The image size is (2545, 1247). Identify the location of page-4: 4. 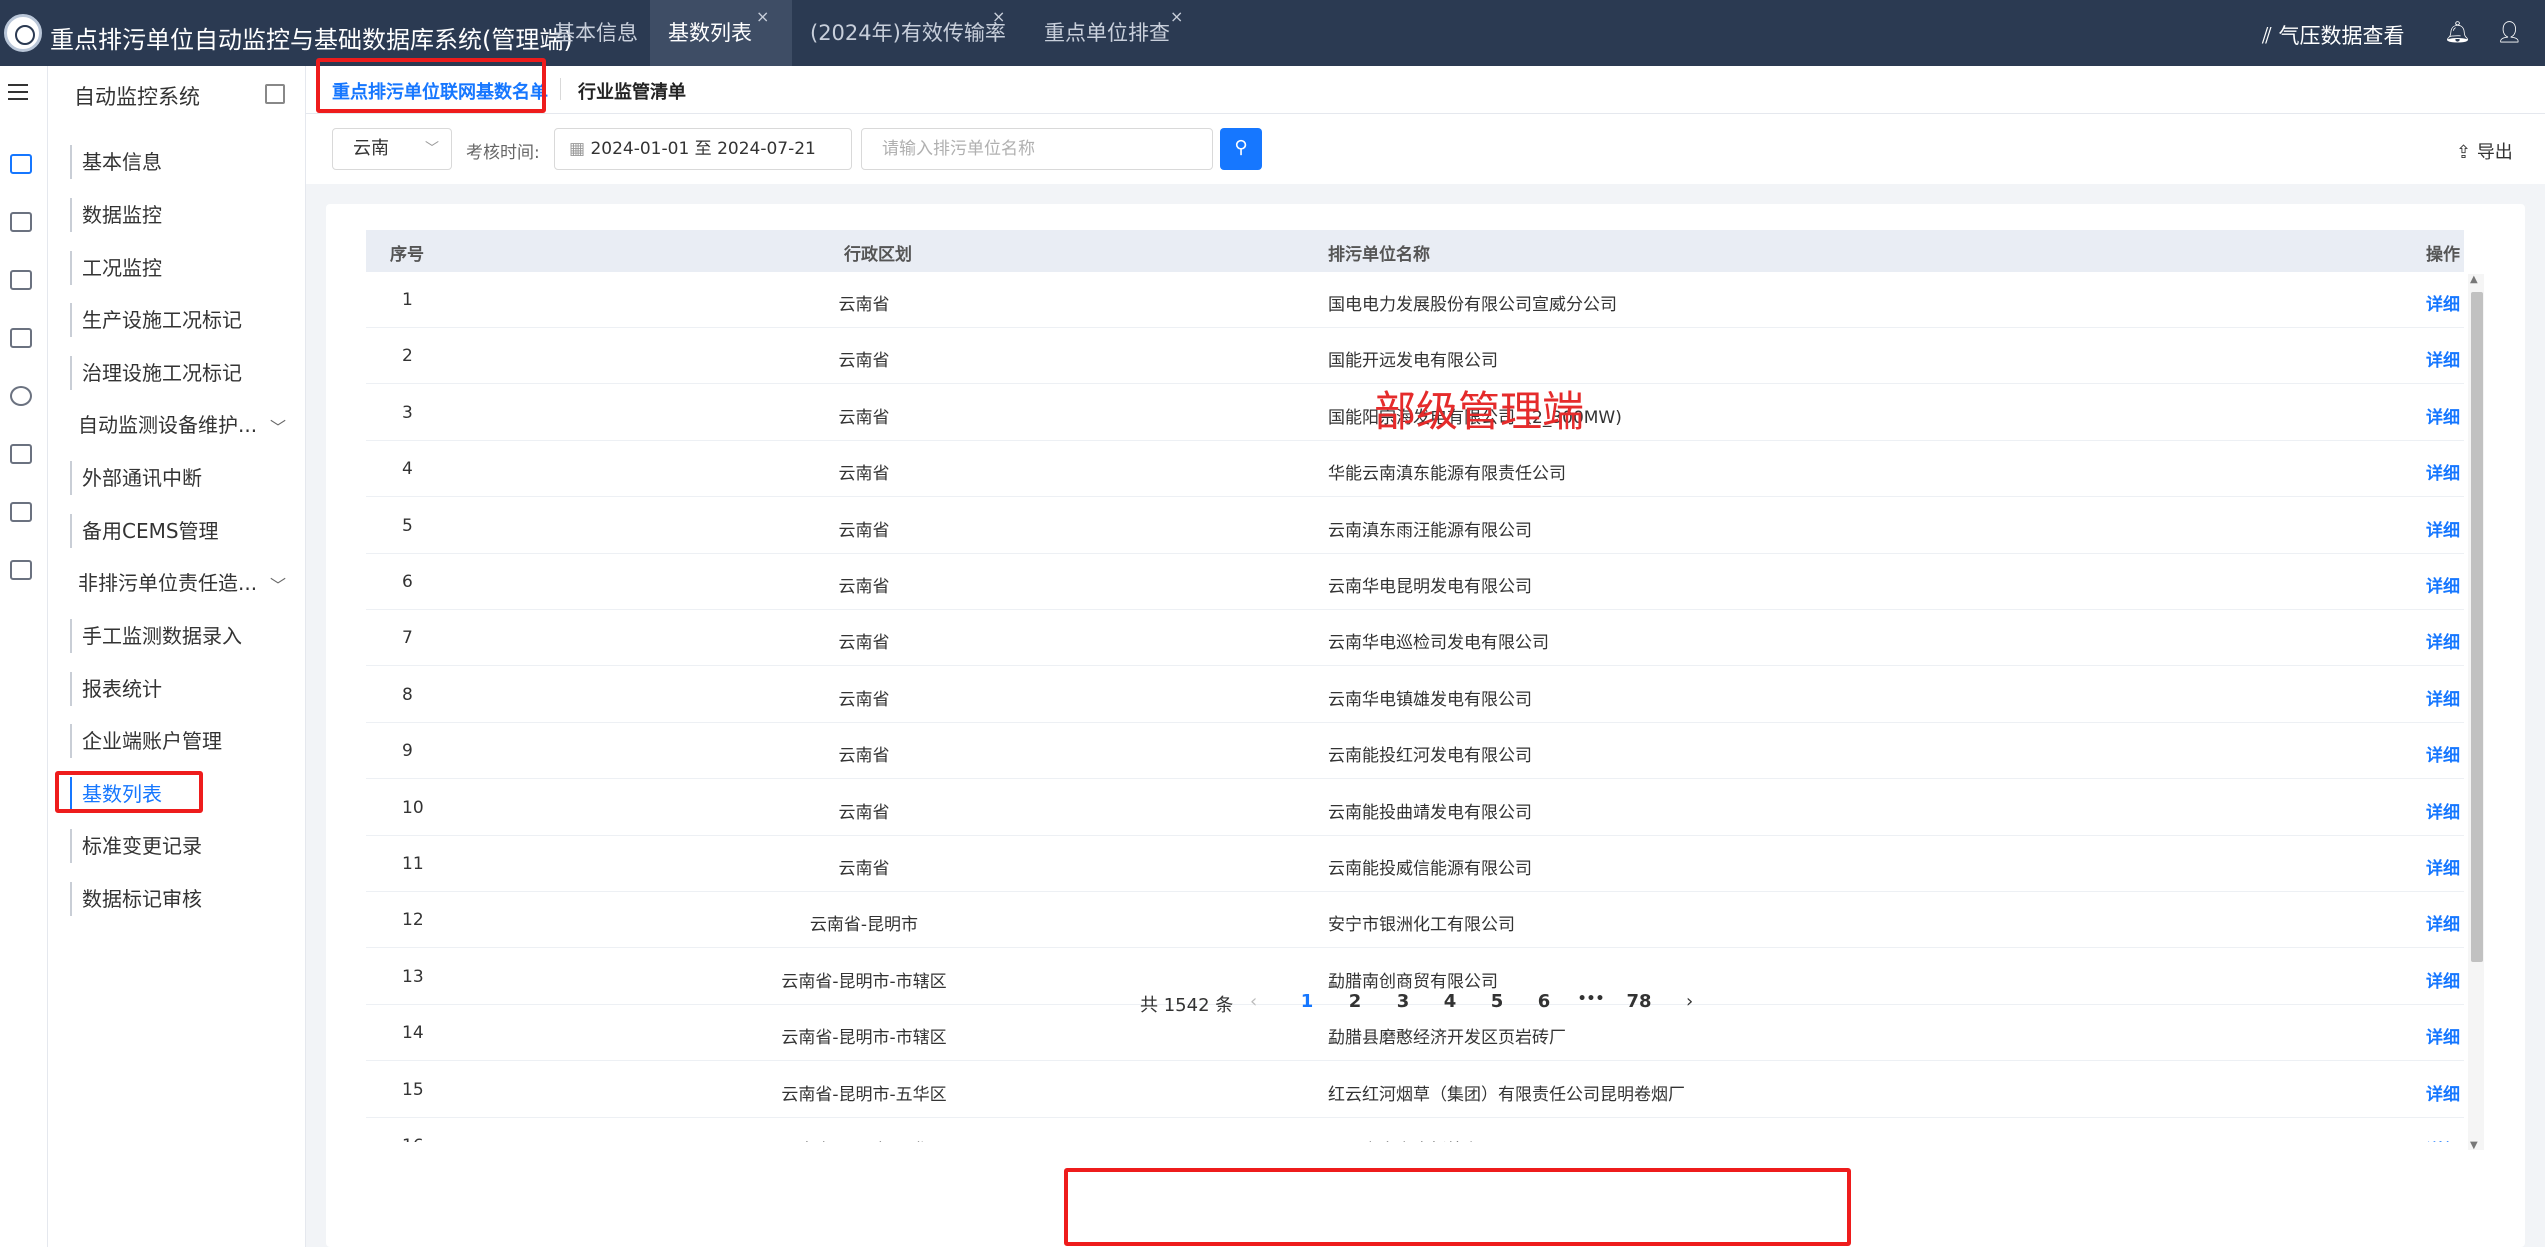
(1450, 1001).